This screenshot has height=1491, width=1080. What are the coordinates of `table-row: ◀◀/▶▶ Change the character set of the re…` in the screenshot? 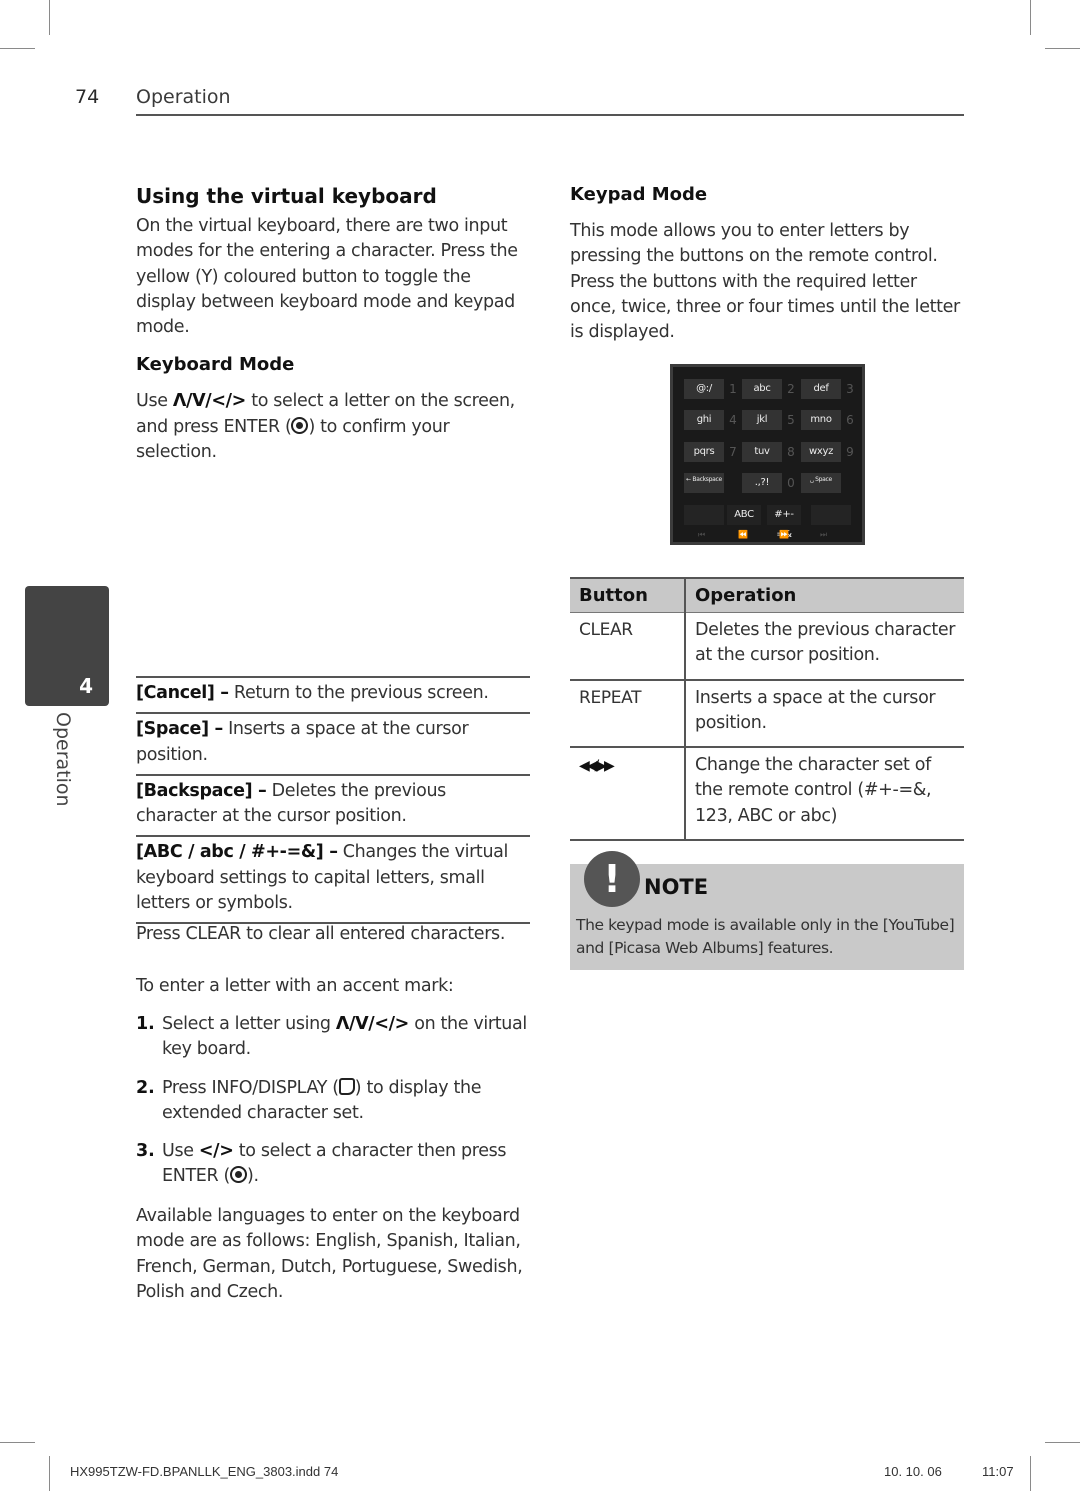 It's located at (767, 794).